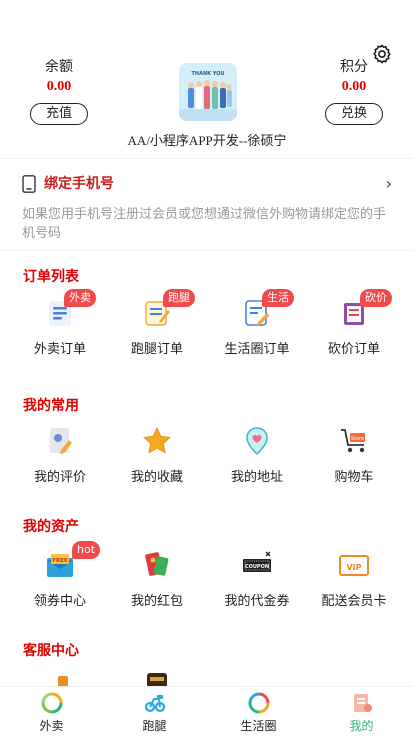  I want to click on asset-item-member-card: VIP 配送会员卡, so click(354, 585).